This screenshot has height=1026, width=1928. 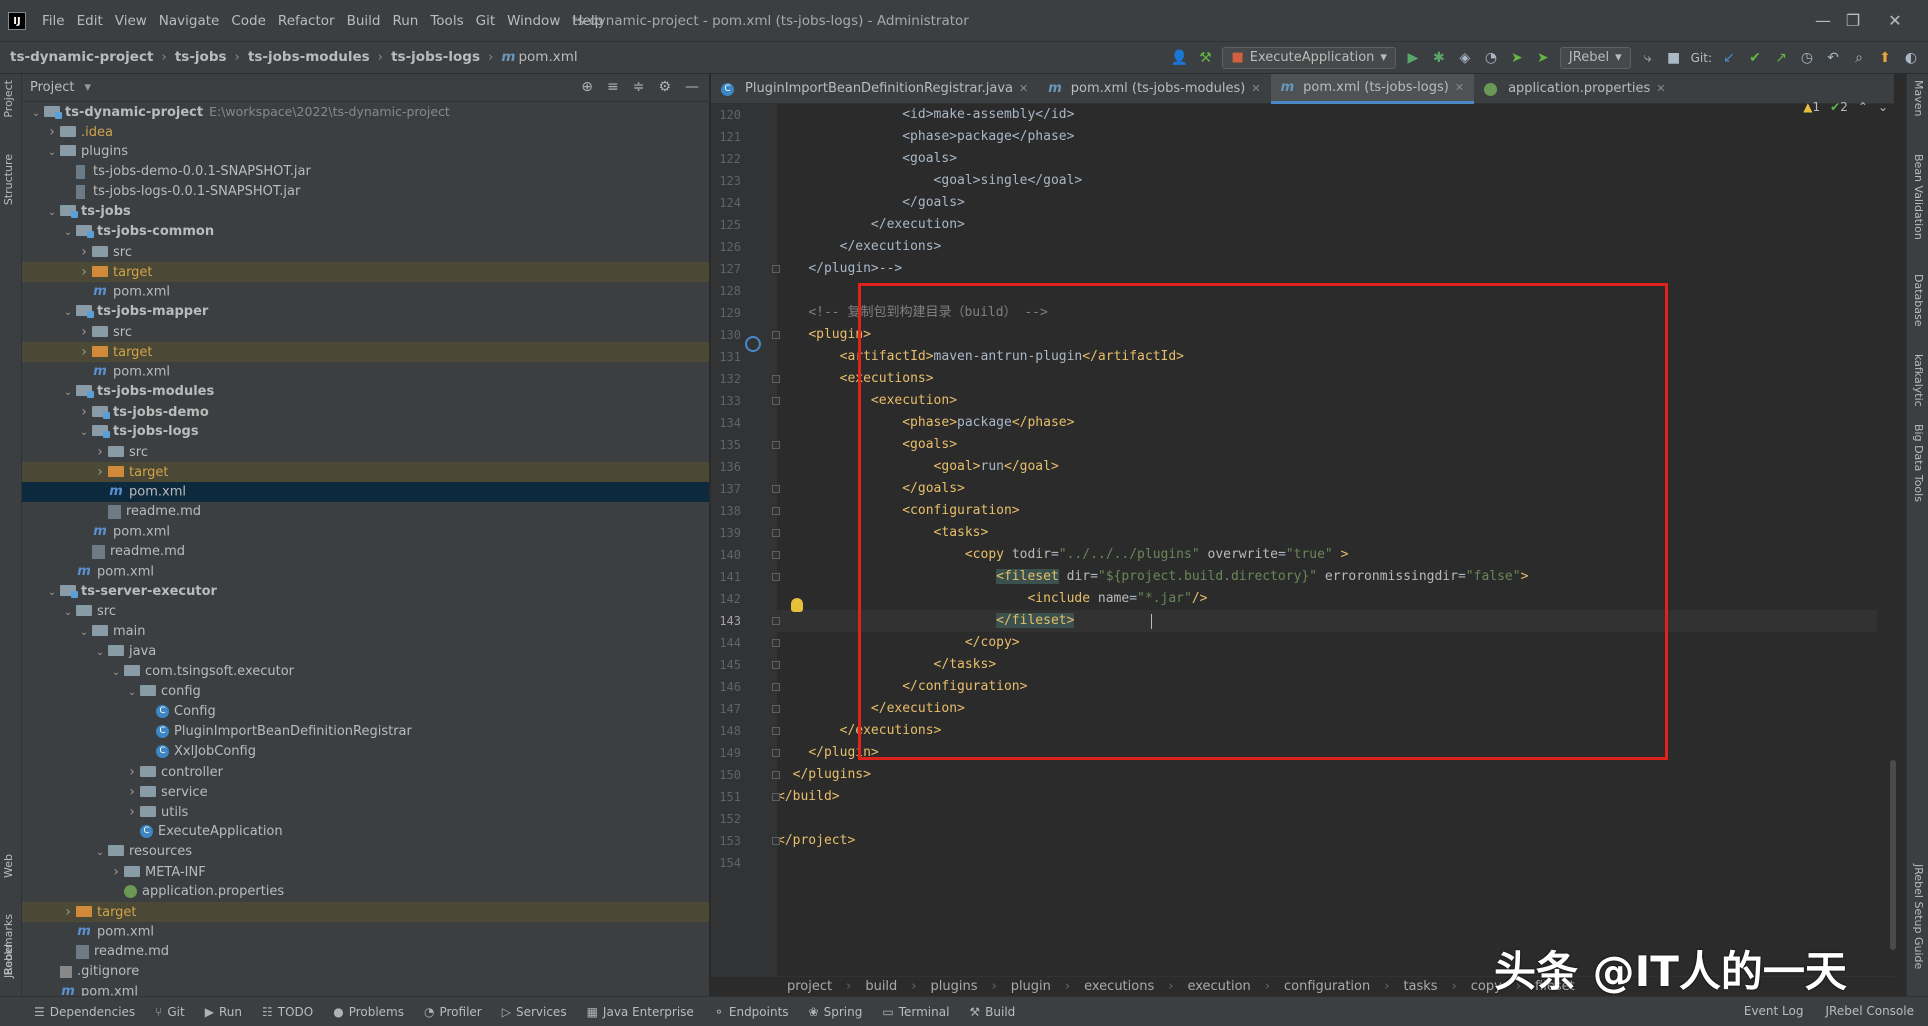 What do you see at coordinates (81, 57) in the screenshot?
I see `breadcrumb-item: ts-dynamic-project` at bounding box center [81, 57].